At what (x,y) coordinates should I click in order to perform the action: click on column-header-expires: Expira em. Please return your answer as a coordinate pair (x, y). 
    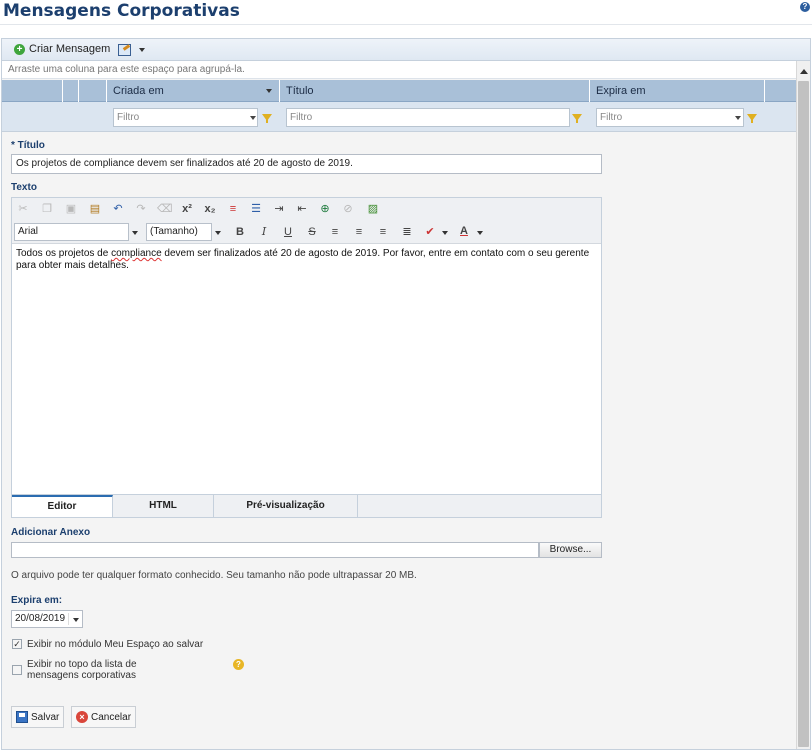
    Looking at the image, I should click on (677, 91).